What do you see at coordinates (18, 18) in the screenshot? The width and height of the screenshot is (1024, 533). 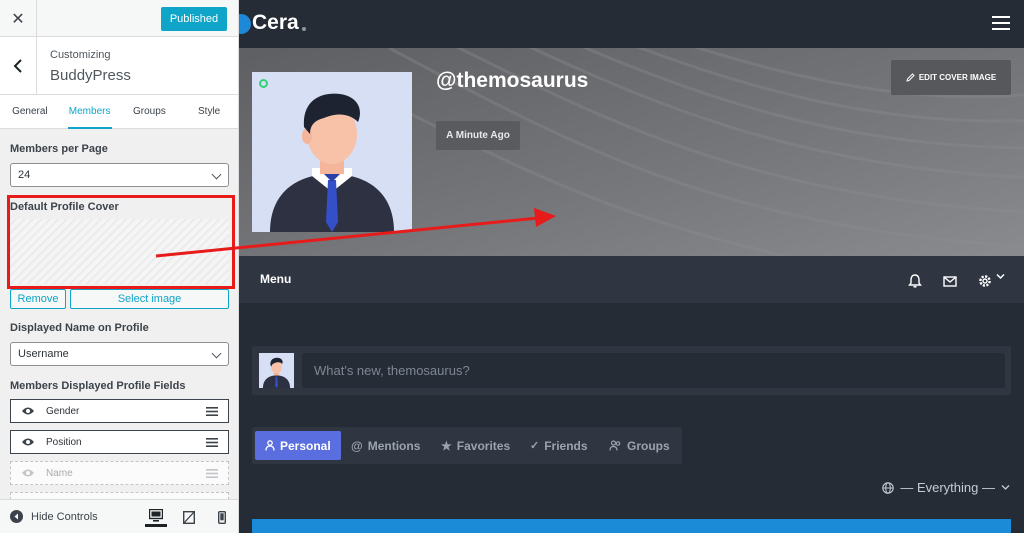 I see `close-customizer-button: ✕` at bounding box center [18, 18].